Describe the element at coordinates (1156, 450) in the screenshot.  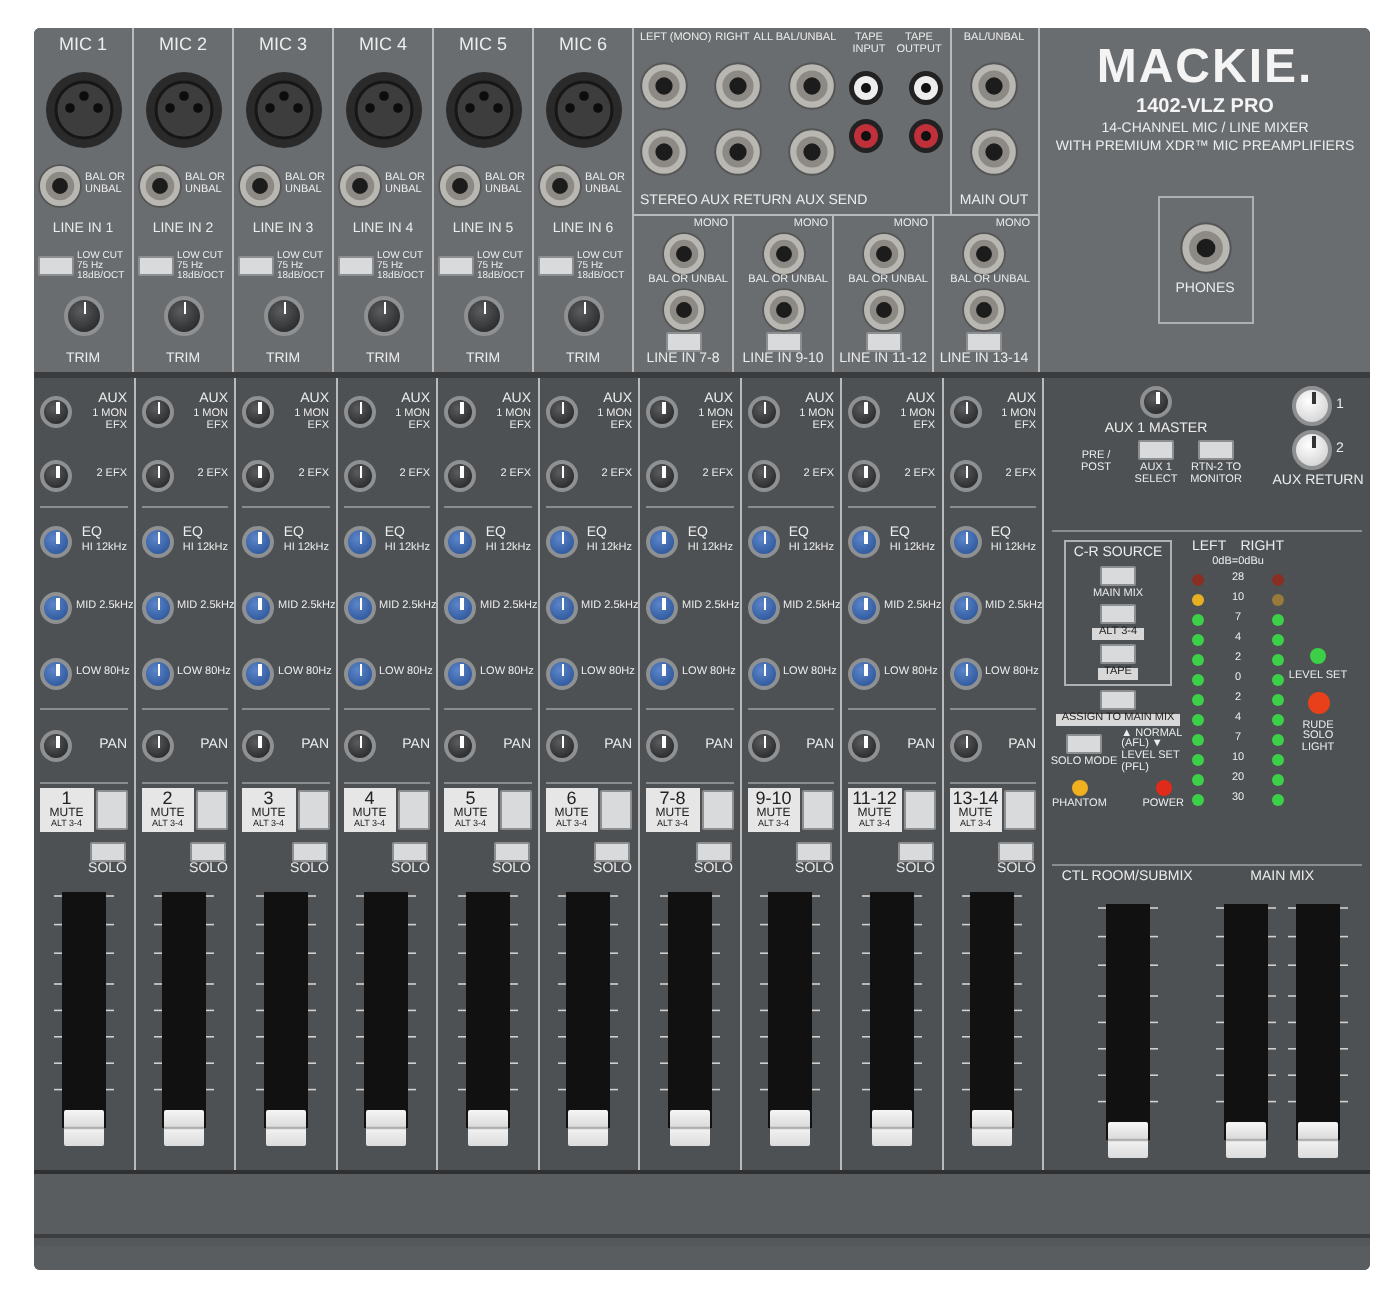
I see `aux-select-button` at that location.